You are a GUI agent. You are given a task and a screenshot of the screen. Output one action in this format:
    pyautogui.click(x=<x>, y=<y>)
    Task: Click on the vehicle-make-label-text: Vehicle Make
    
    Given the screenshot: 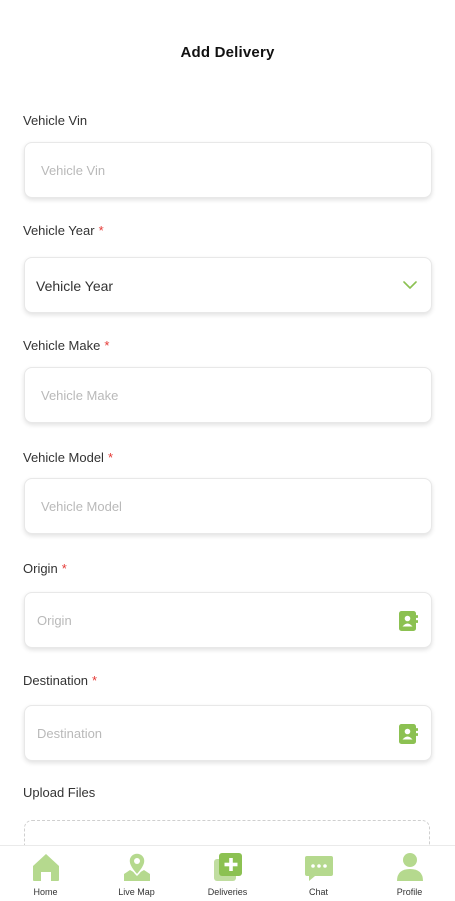 What is the action you would take?
    pyautogui.click(x=62, y=345)
    